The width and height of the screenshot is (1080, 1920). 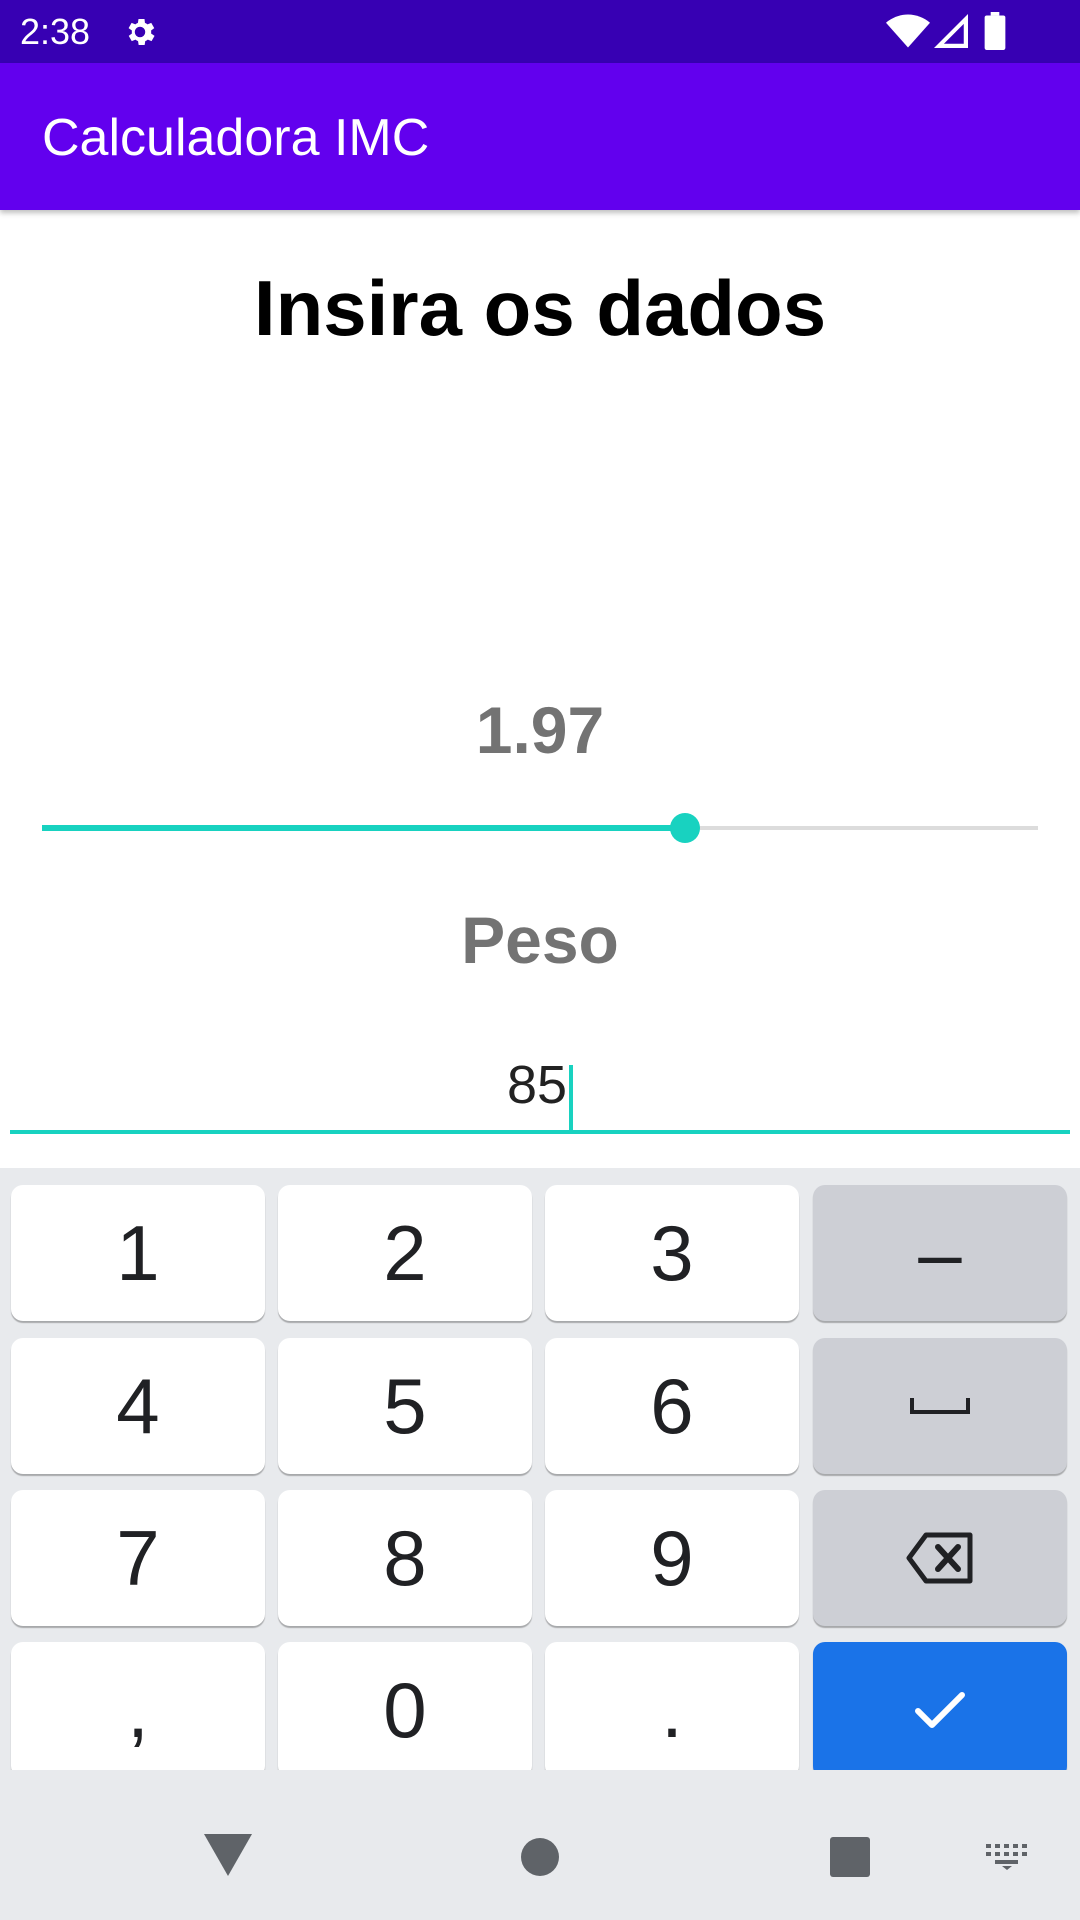 What do you see at coordinates (672, 1710) in the screenshot?
I see `key-period: .` at bounding box center [672, 1710].